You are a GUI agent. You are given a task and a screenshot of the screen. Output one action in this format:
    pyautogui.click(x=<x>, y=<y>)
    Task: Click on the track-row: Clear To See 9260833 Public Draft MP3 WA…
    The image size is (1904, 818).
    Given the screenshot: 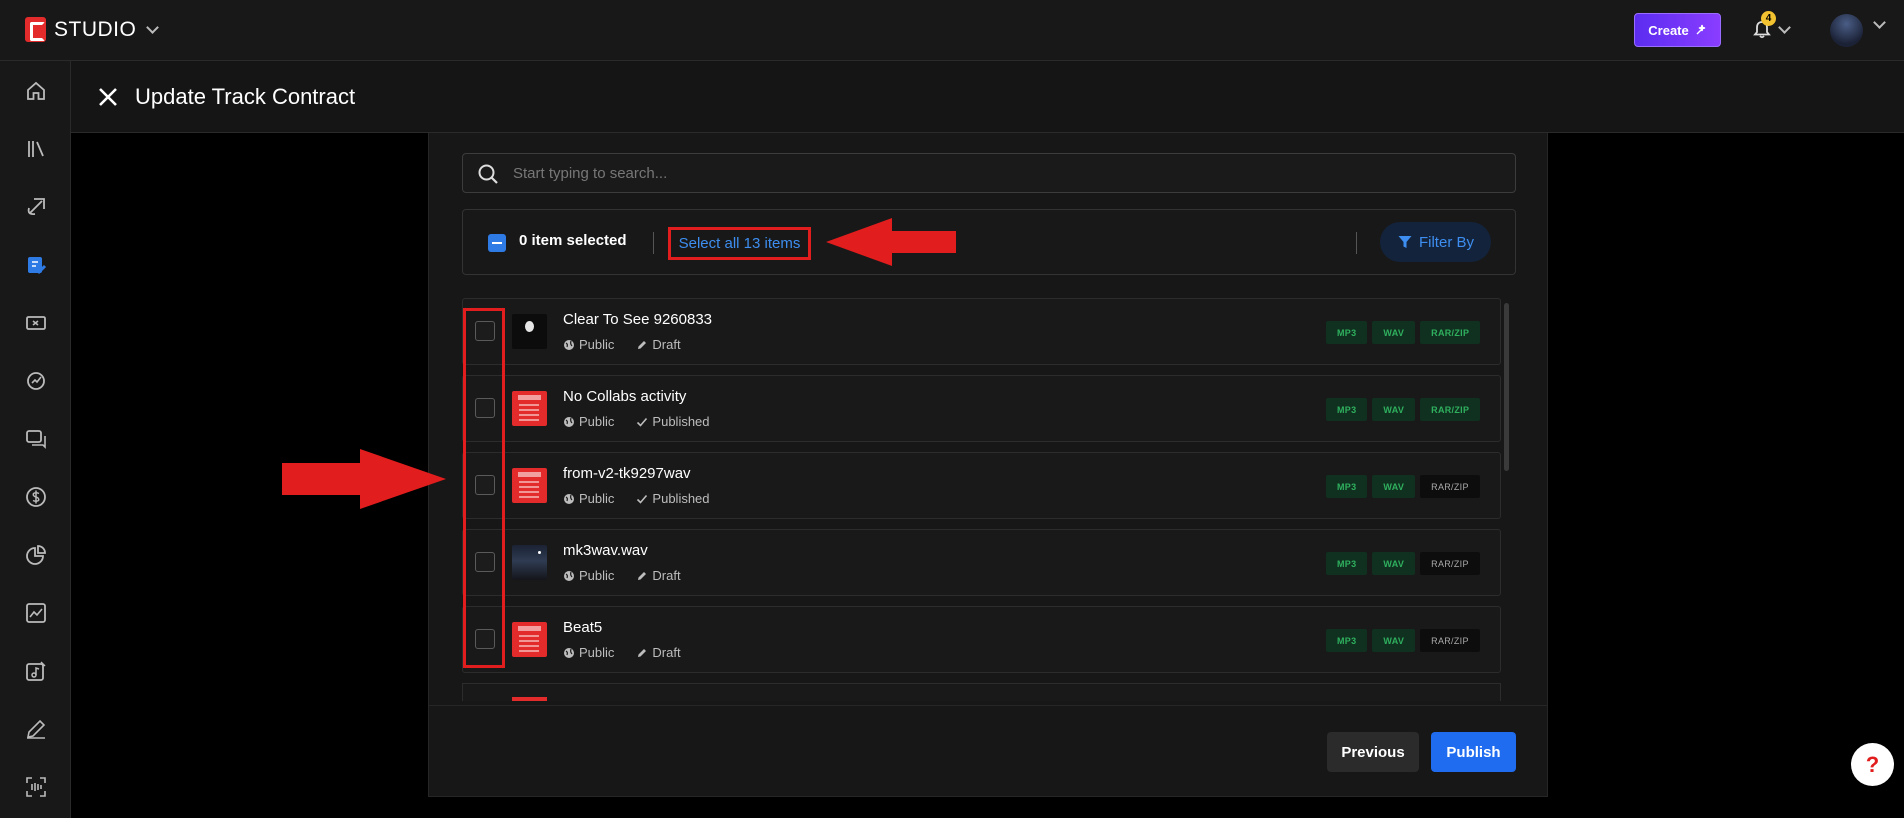 What is the action you would take?
    pyautogui.click(x=981, y=331)
    